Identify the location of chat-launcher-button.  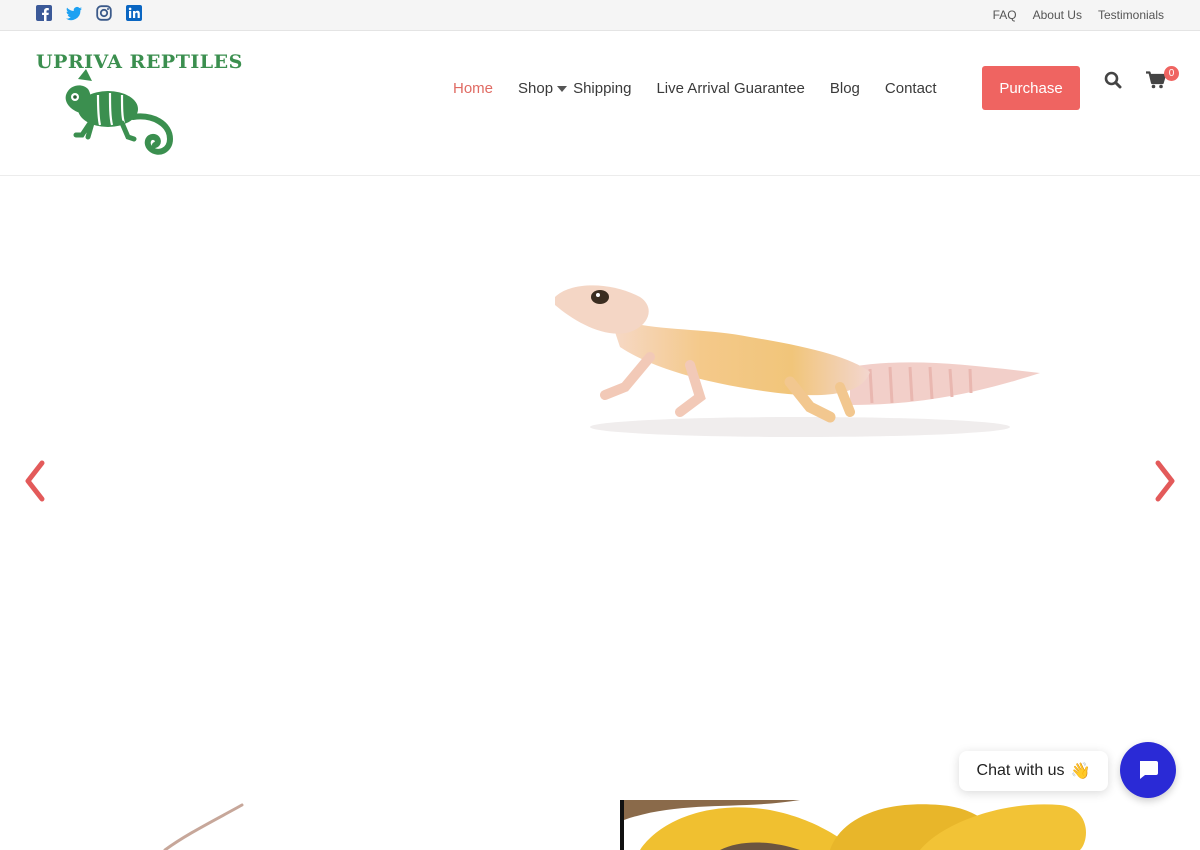
(1148, 770).